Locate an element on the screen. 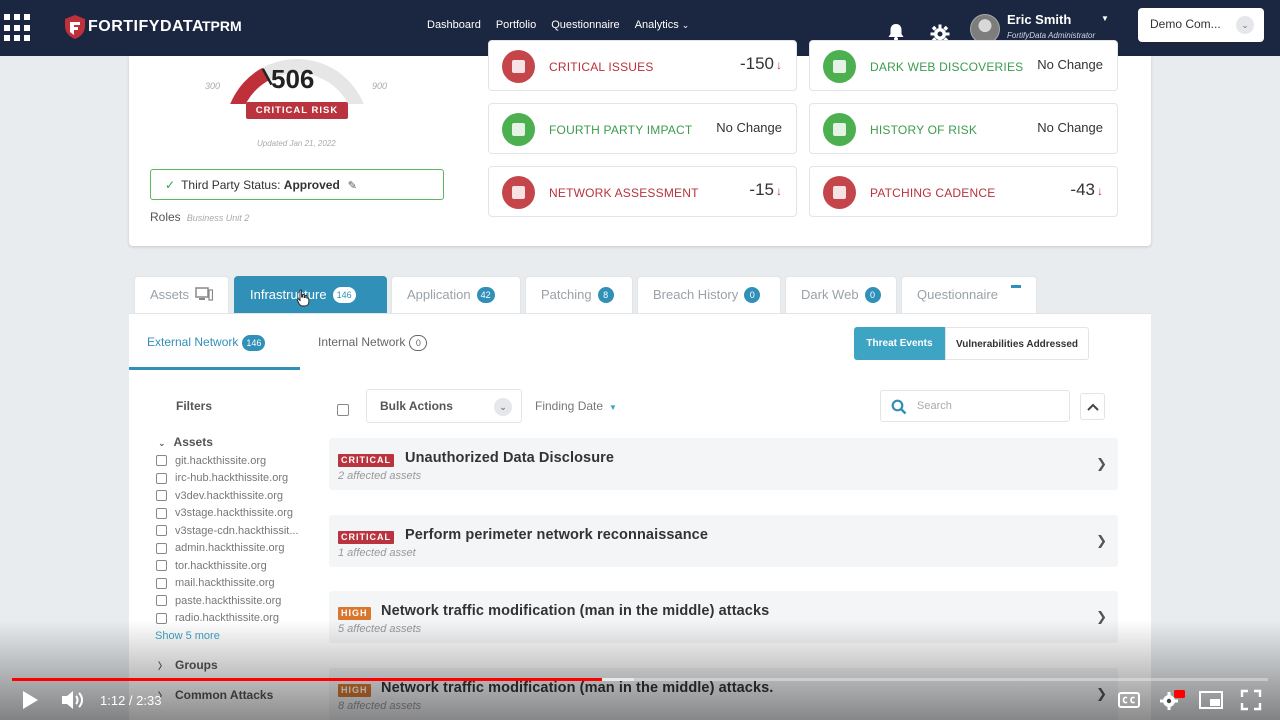  video-progress-bar is located at coordinates (640, 679).